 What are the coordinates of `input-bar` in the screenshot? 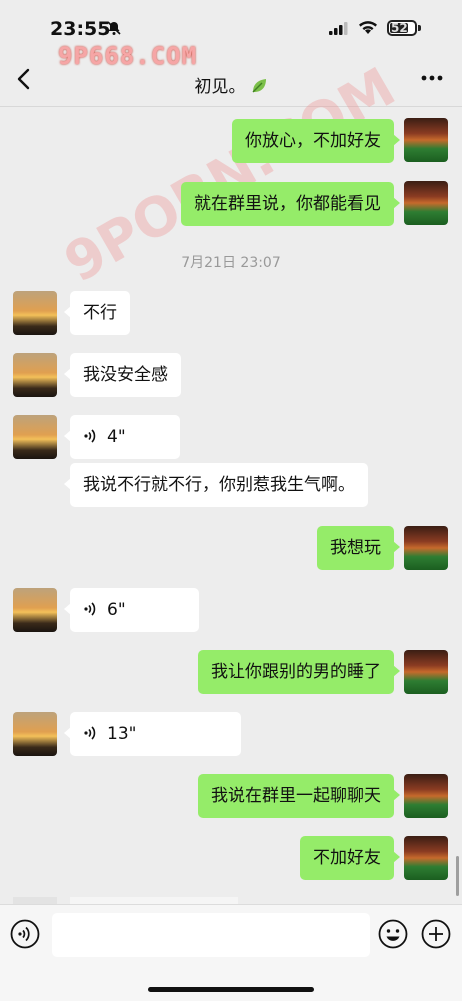 It's located at (231, 952).